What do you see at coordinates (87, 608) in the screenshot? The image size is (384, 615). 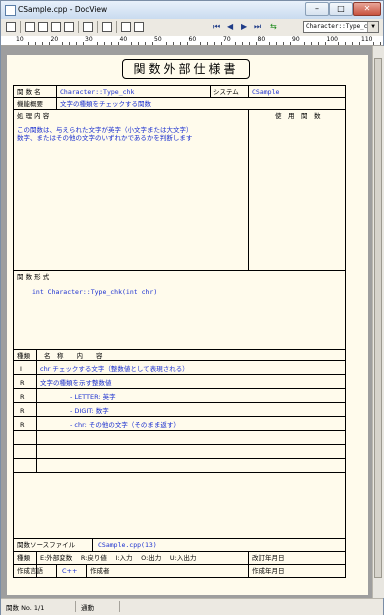 I see `status-mode: 通動` at bounding box center [87, 608].